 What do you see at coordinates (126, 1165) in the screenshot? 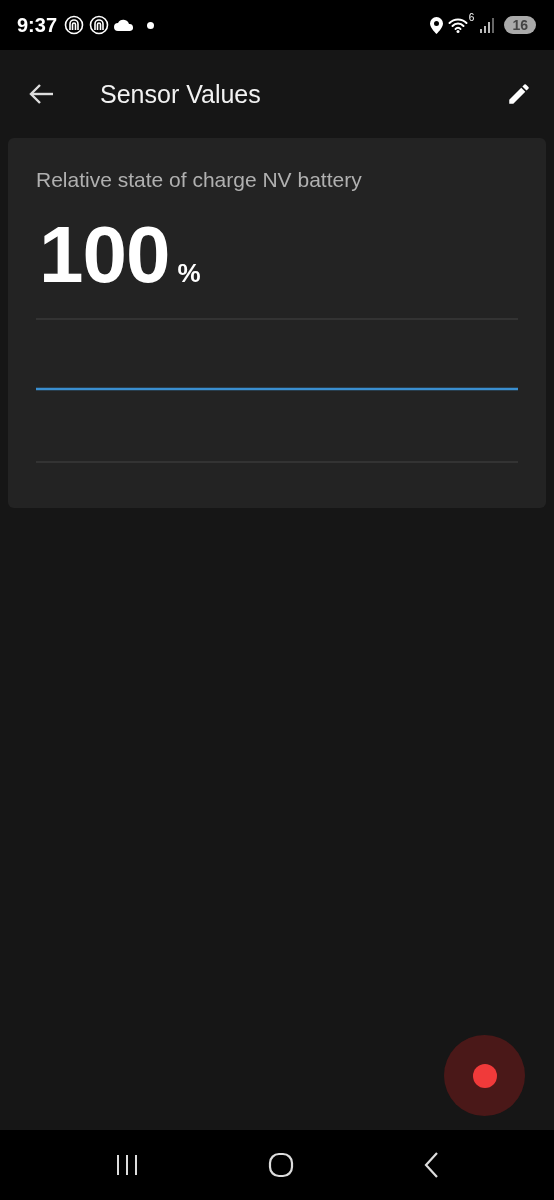
I see `recent-apps-icon` at bounding box center [126, 1165].